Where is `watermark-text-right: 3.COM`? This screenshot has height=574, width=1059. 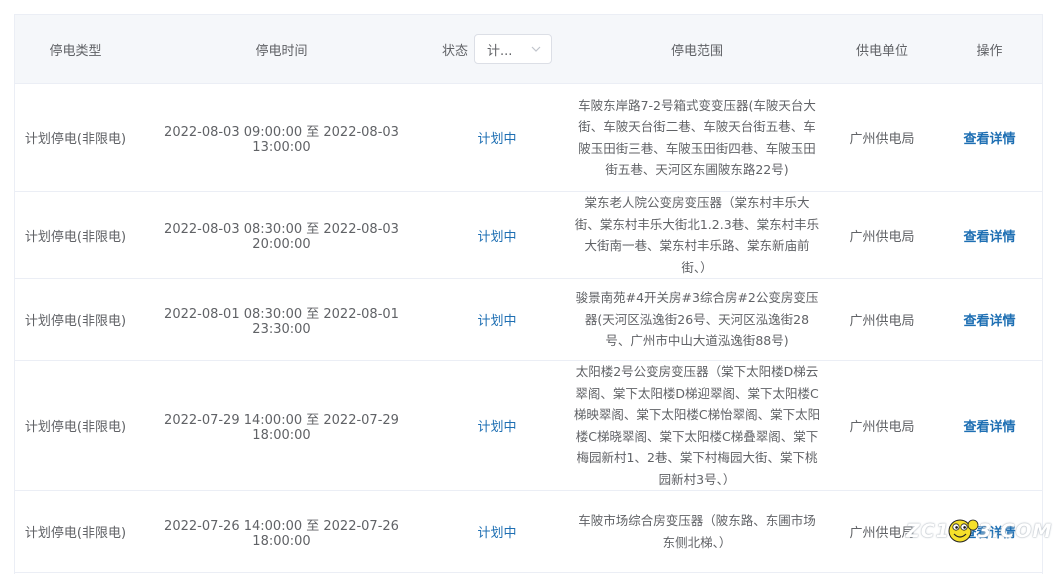
watermark-text-right: 3.COM is located at coordinates (1015, 531).